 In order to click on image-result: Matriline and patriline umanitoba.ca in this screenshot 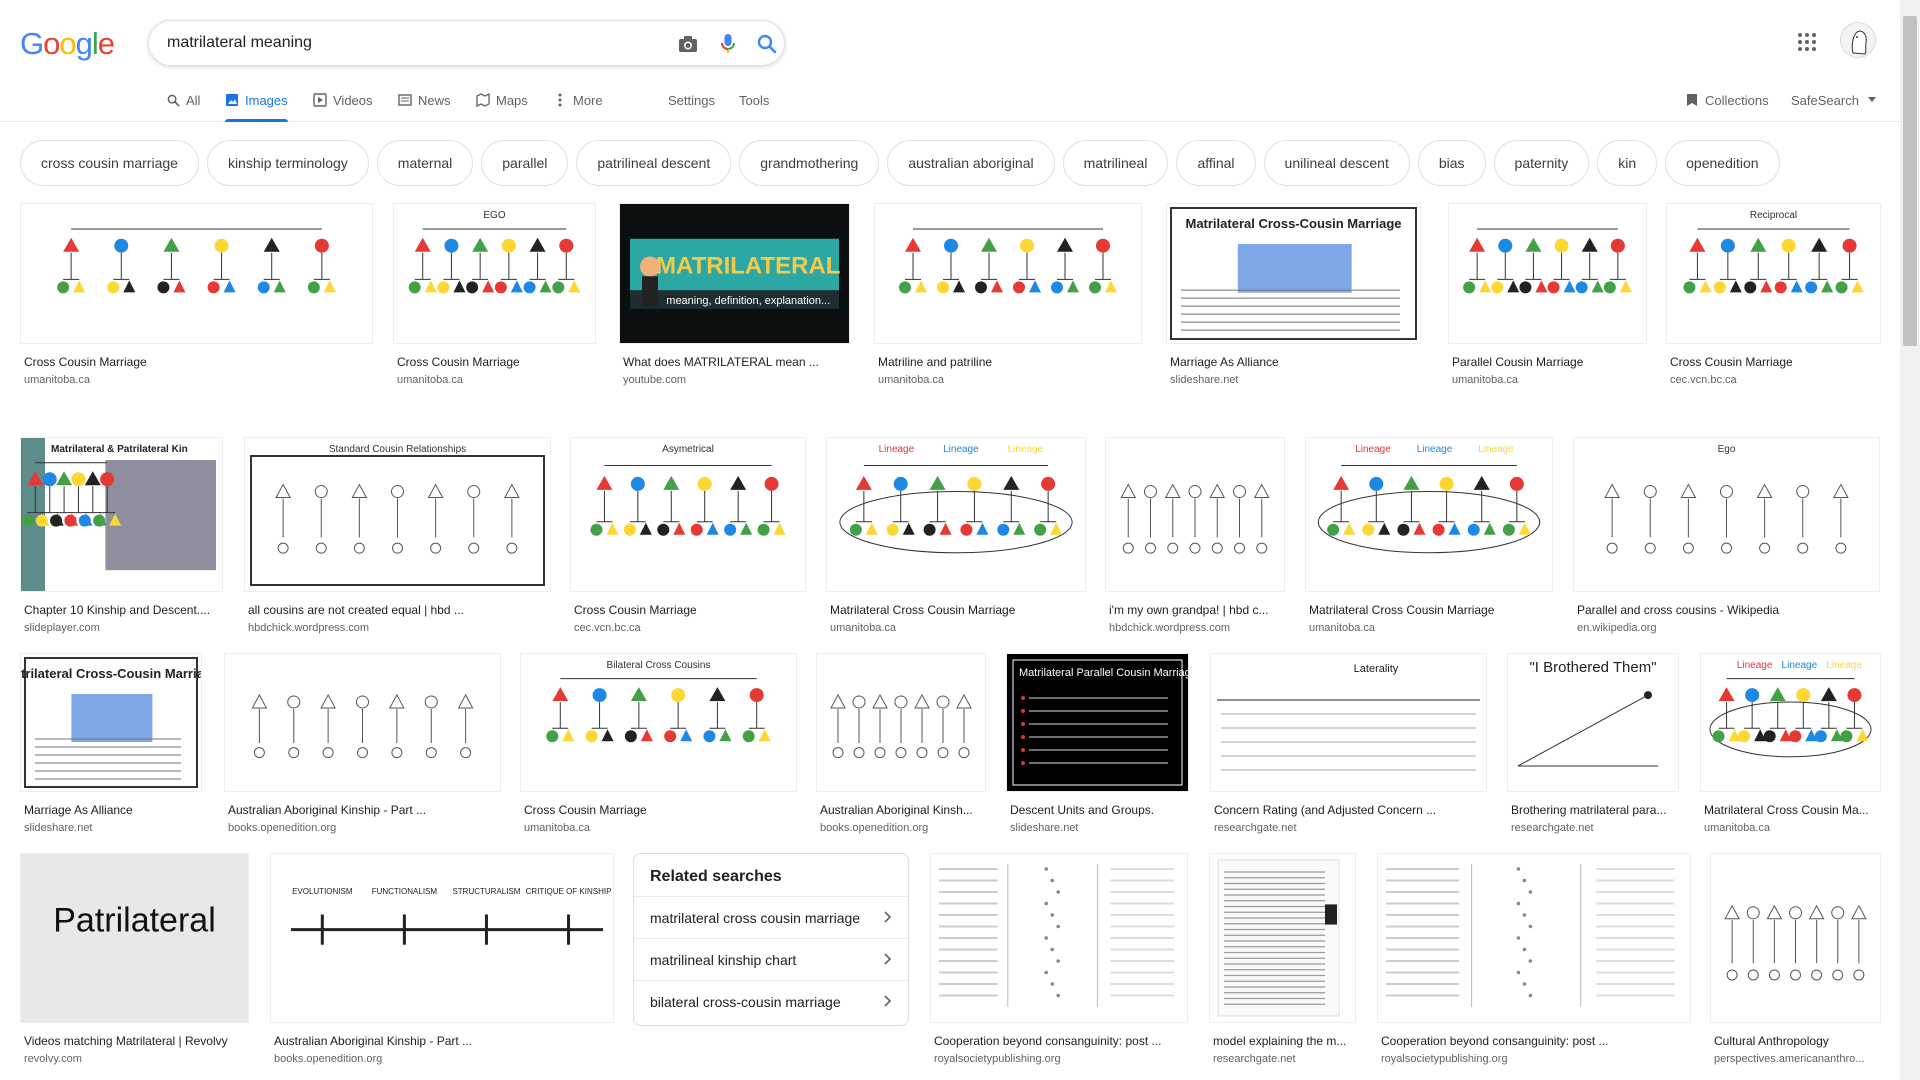, I will do `click(1008, 295)`.